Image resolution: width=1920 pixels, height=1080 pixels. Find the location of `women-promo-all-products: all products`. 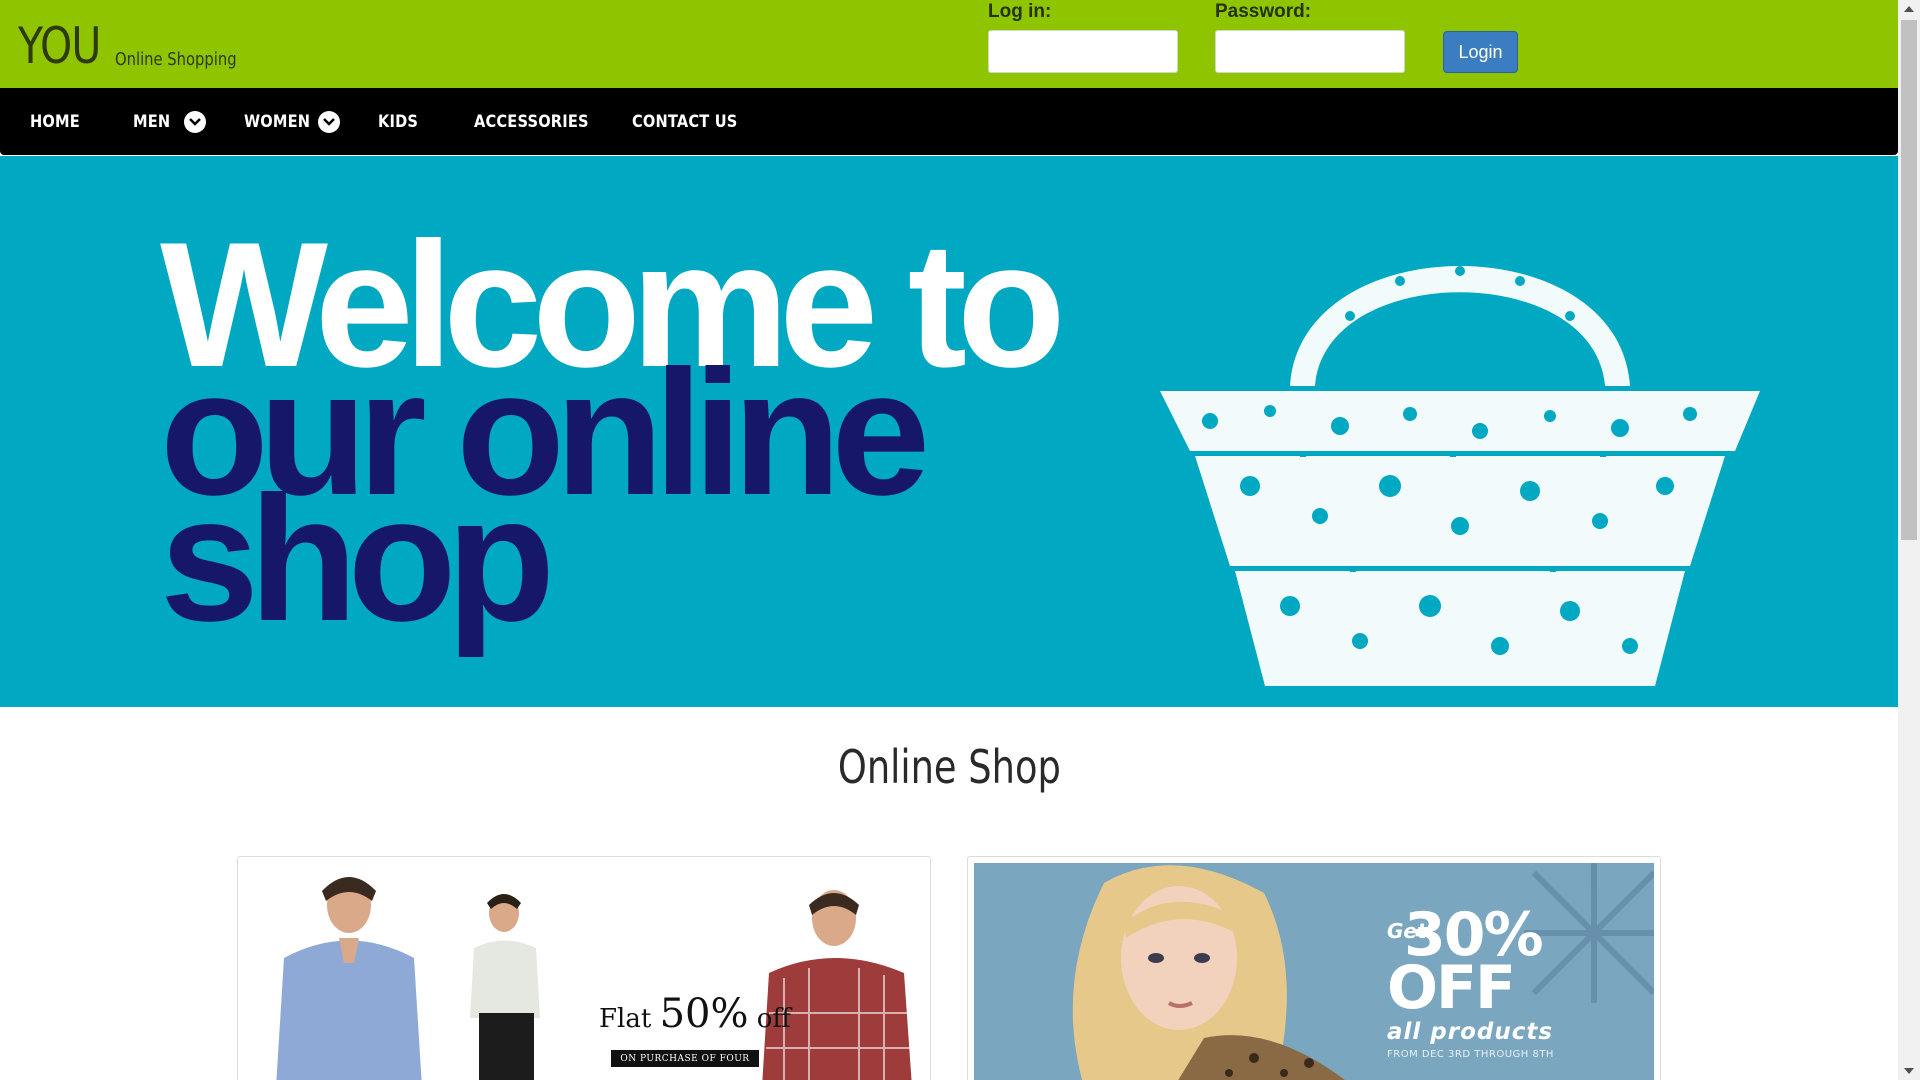

women-promo-all-products: all products is located at coordinates (1470, 1032).